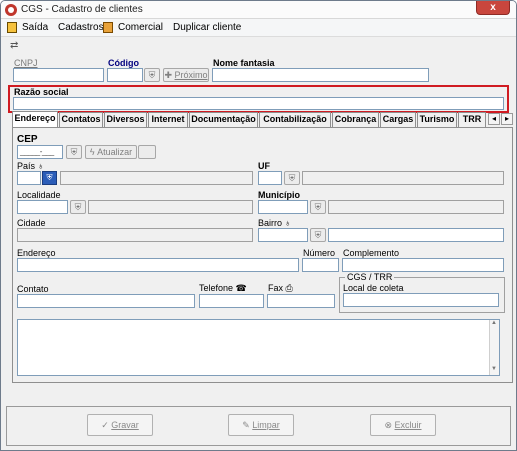 The image size is (517, 451). What do you see at coordinates (140, 27) in the screenshot?
I see `menu-comercial: Comercial` at bounding box center [140, 27].